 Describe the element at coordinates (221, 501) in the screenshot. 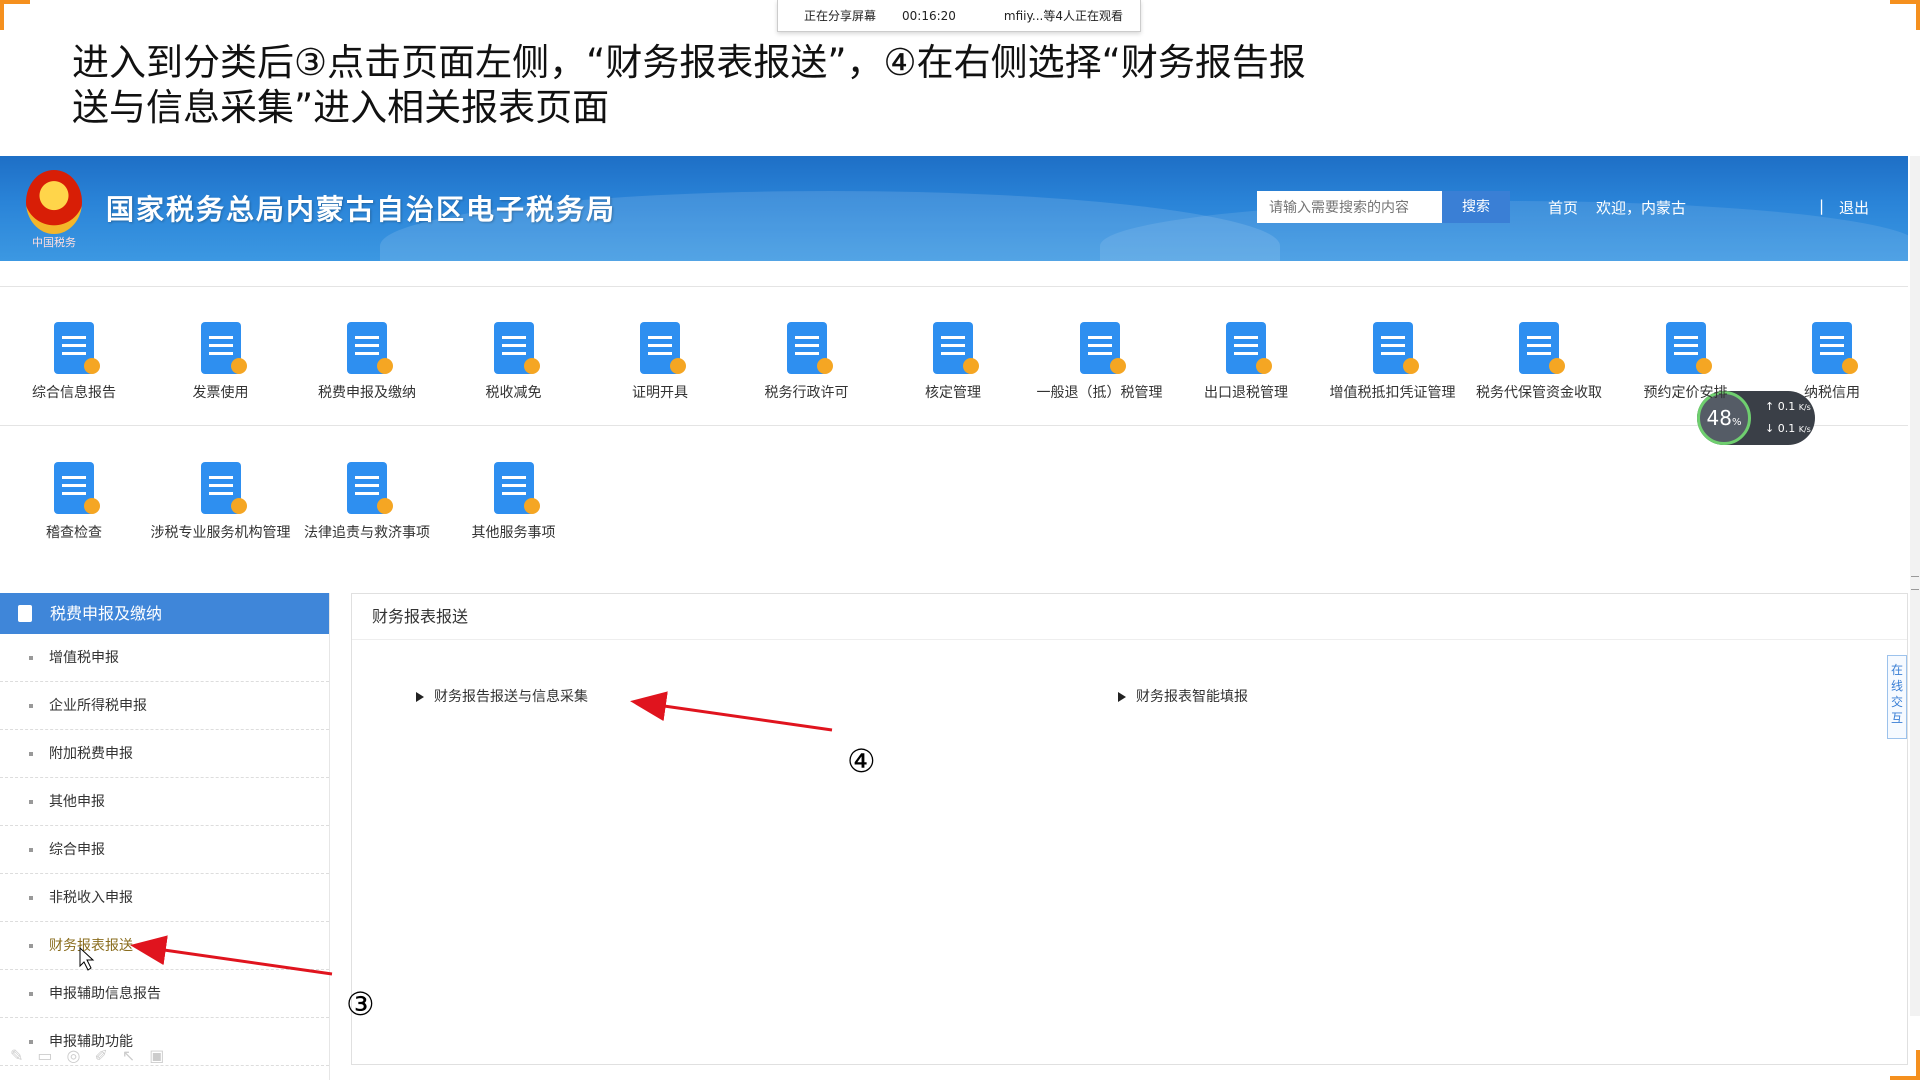

I see `service-tile: 涉税专业服务机构管理` at that location.